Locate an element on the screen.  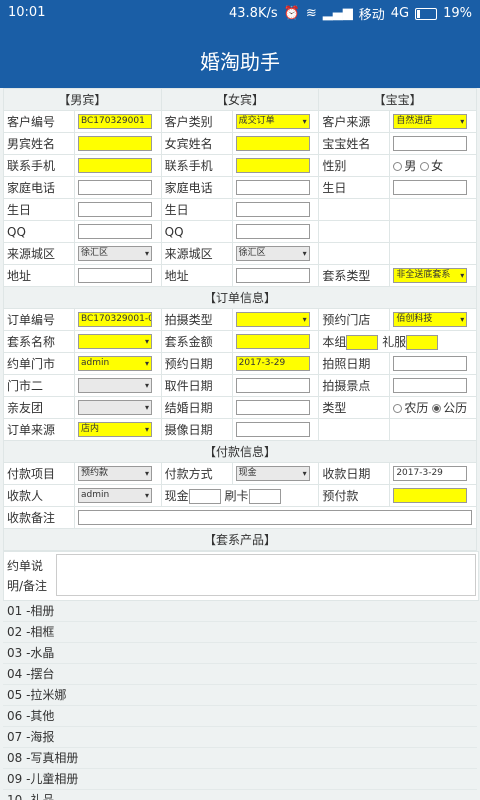
store2-select is located at coordinates (115, 385).